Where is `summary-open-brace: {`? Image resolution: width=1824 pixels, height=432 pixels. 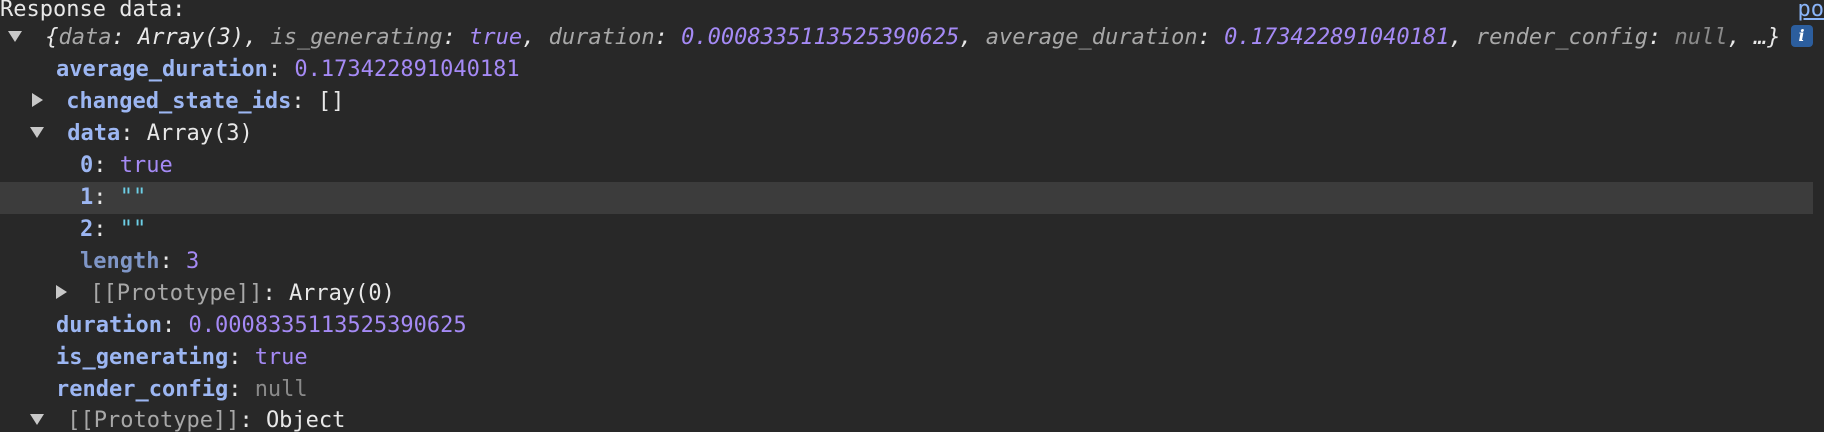
summary-open-brace: { is located at coordinates (52, 37).